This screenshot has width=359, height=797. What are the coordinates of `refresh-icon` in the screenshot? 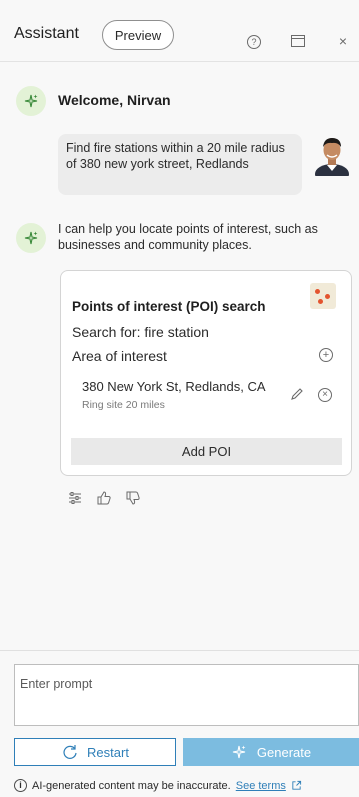 It's located at (70, 752).